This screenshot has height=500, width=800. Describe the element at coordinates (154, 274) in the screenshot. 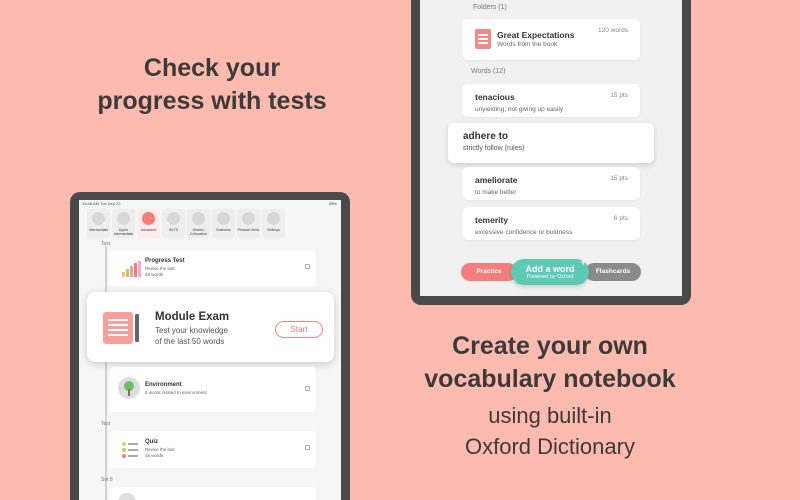

I see `desc-line: 25 words` at that location.